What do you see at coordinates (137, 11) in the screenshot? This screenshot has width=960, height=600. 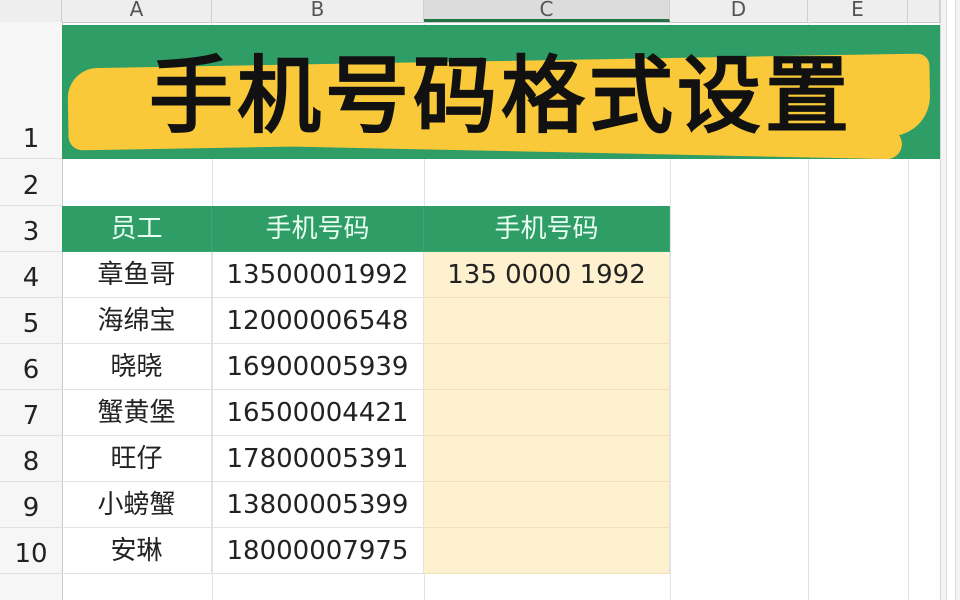 I see `column-header-a: A` at bounding box center [137, 11].